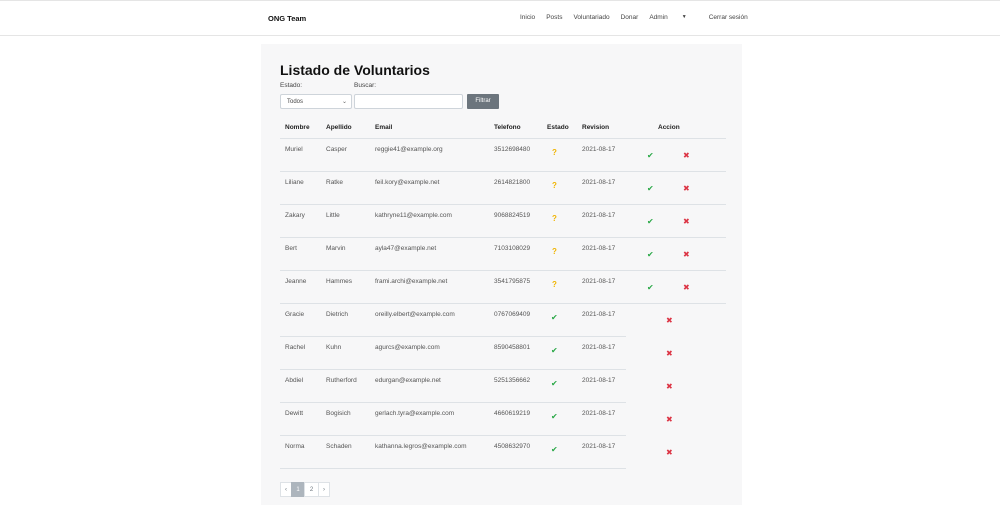 The image size is (1000, 505). What do you see at coordinates (406, 248) in the screenshot?
I see `cell-email: ayla47@example.net` at bounding box center [406, 248].